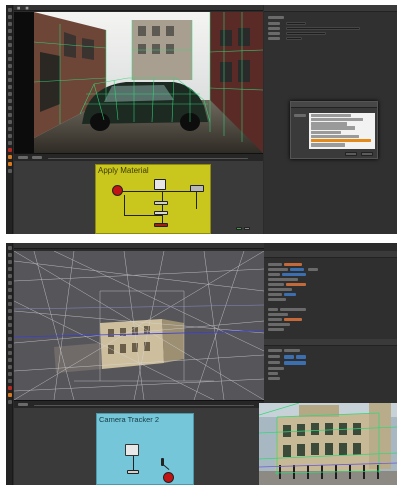  I want to click on scene-node, so click(161, 203).